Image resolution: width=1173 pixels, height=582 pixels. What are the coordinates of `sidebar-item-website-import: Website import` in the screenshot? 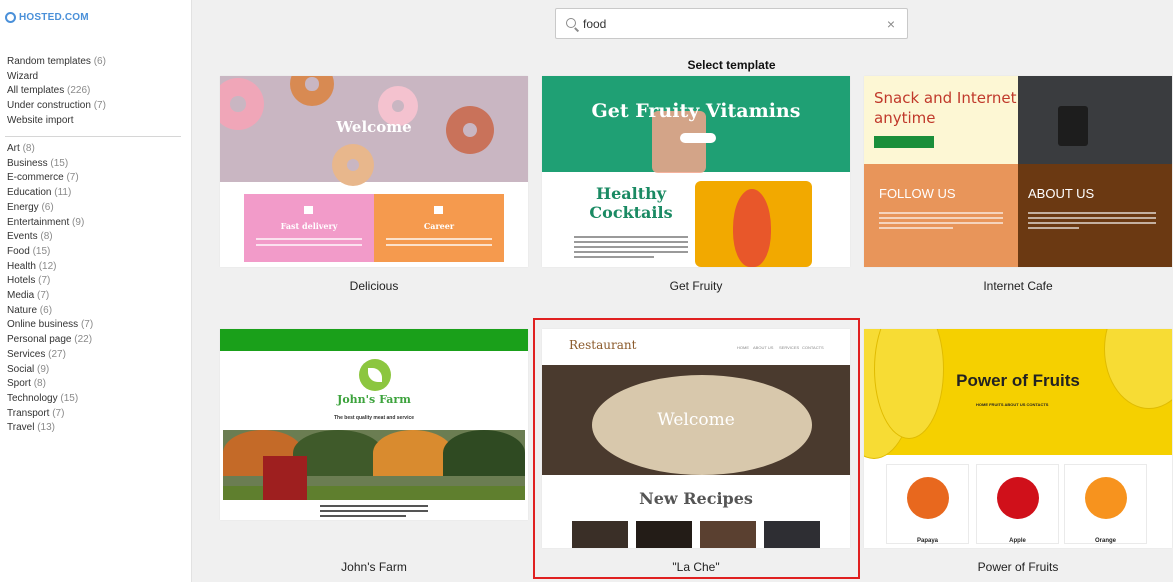 It's located at (56, 121).